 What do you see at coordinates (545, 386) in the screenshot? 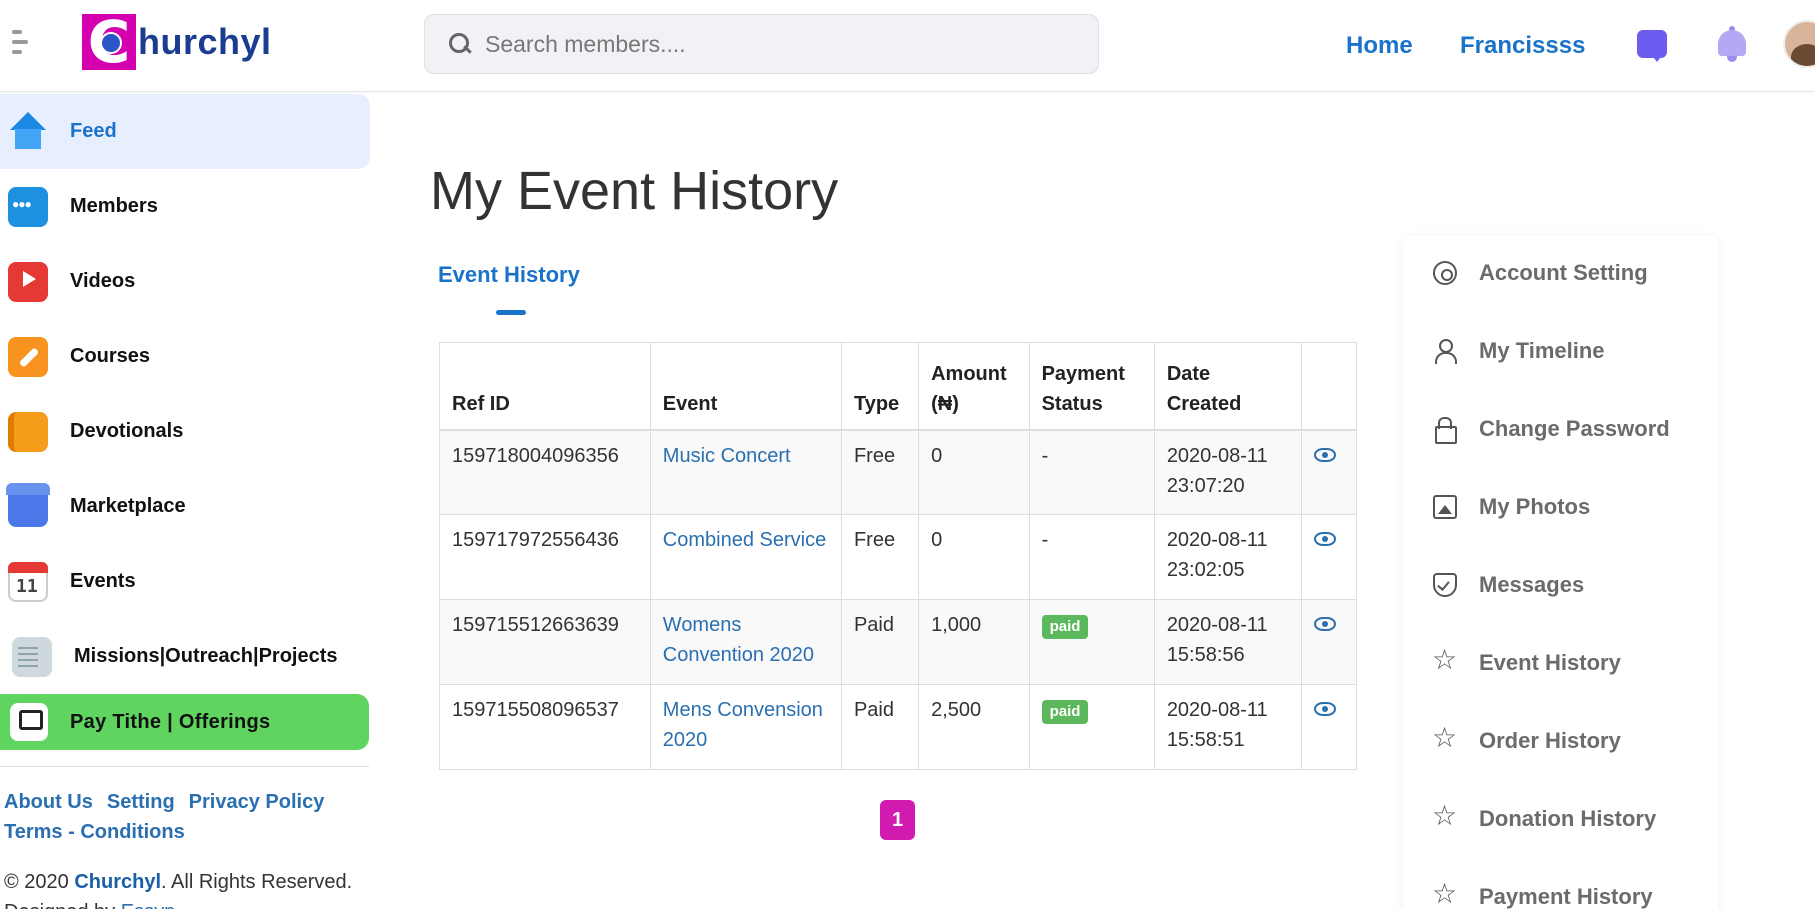
I see `column-header-ref-id: Ref ID` at bounding box center [545, 386].